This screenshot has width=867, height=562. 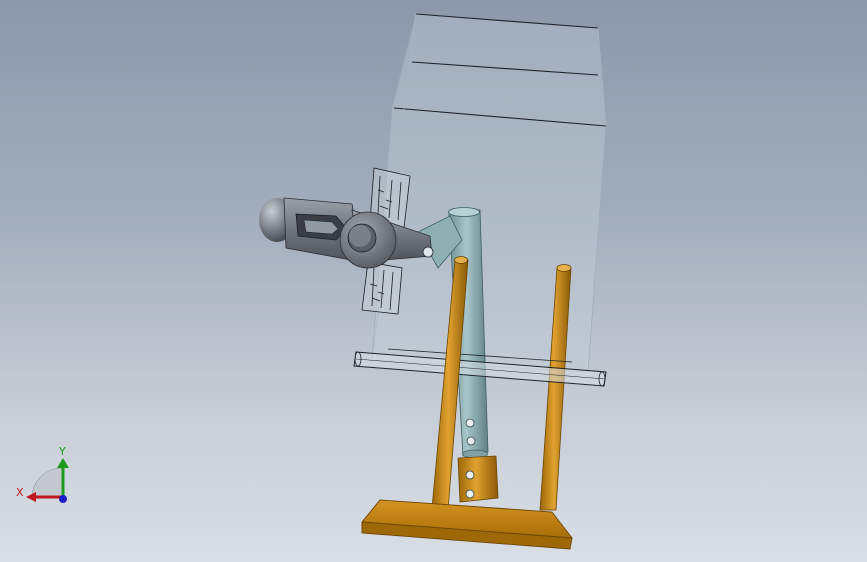 I want to click on lower-blade, so click(x=382, y=288).